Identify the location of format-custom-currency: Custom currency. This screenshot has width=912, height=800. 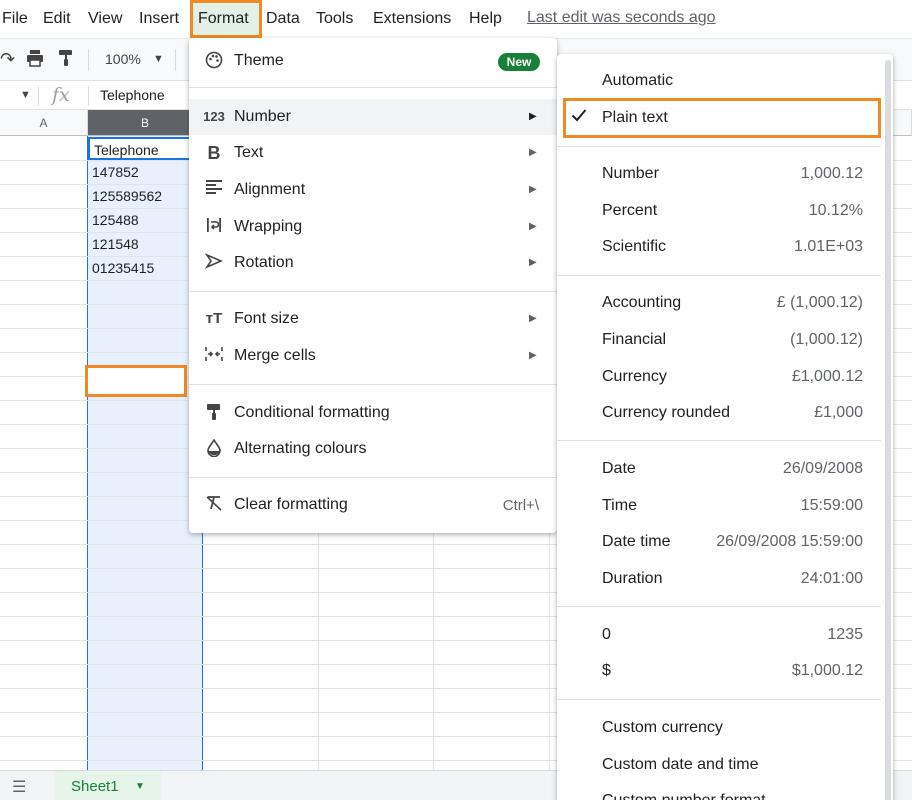
(725, 728).